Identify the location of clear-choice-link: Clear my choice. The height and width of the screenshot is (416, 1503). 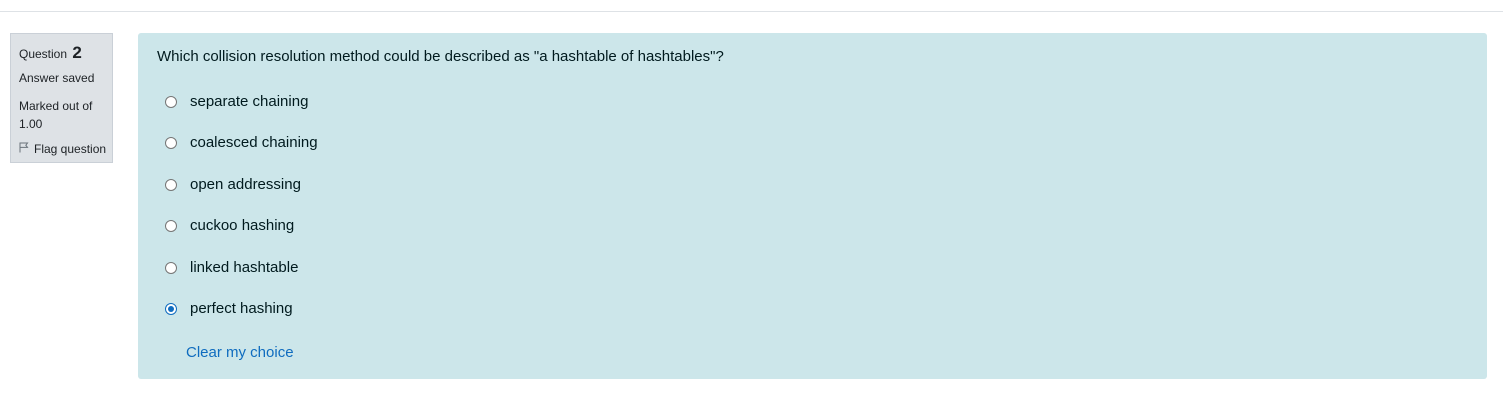
(240, 352).